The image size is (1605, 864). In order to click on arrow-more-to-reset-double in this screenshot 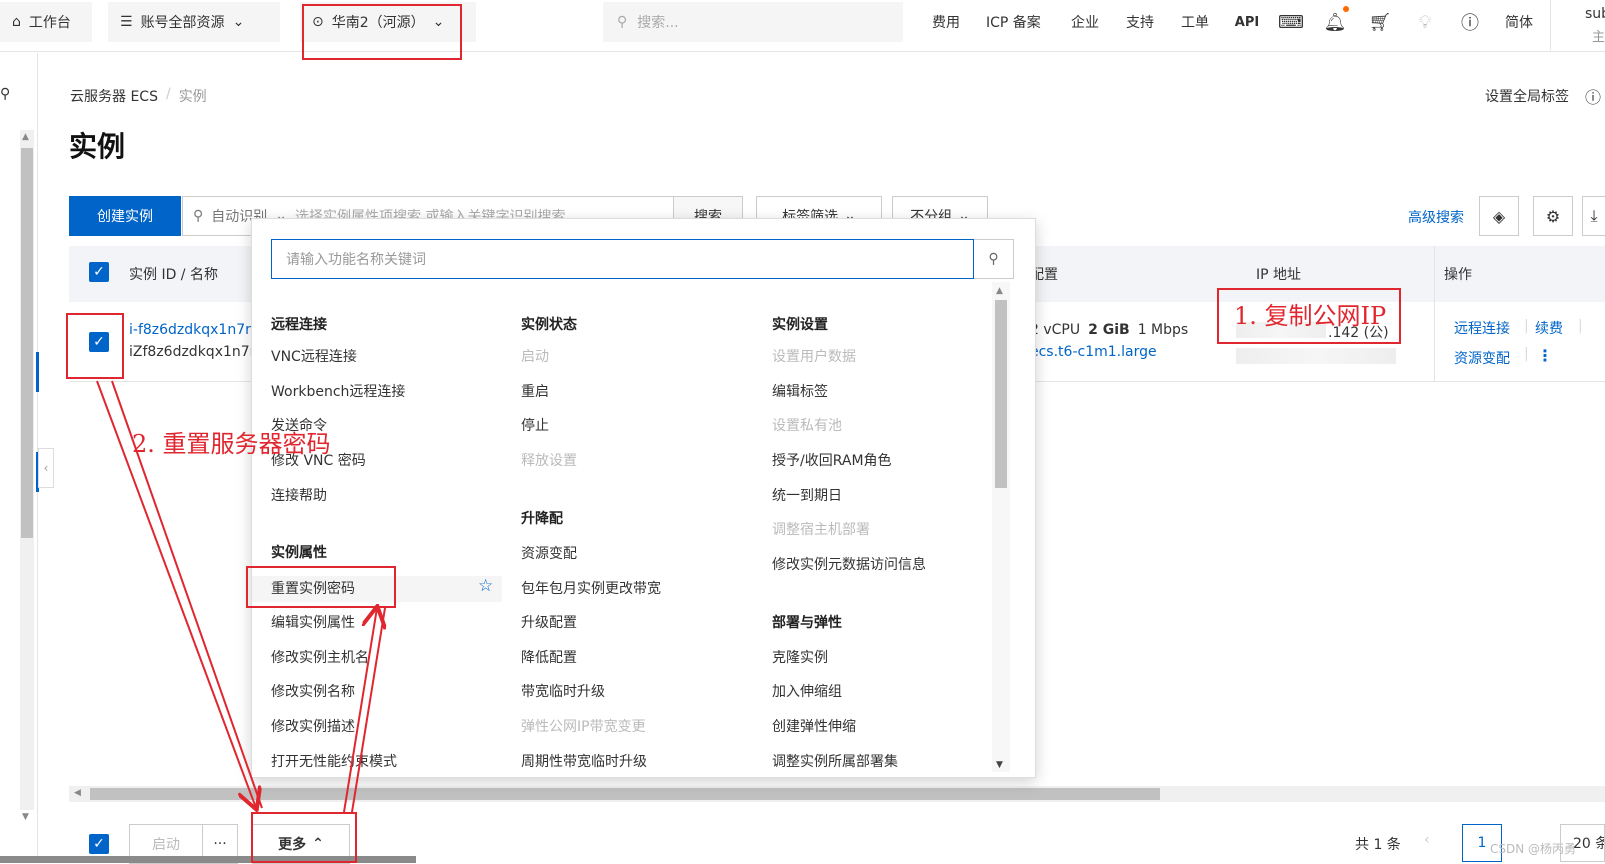, I will do `click(368, 710)`.